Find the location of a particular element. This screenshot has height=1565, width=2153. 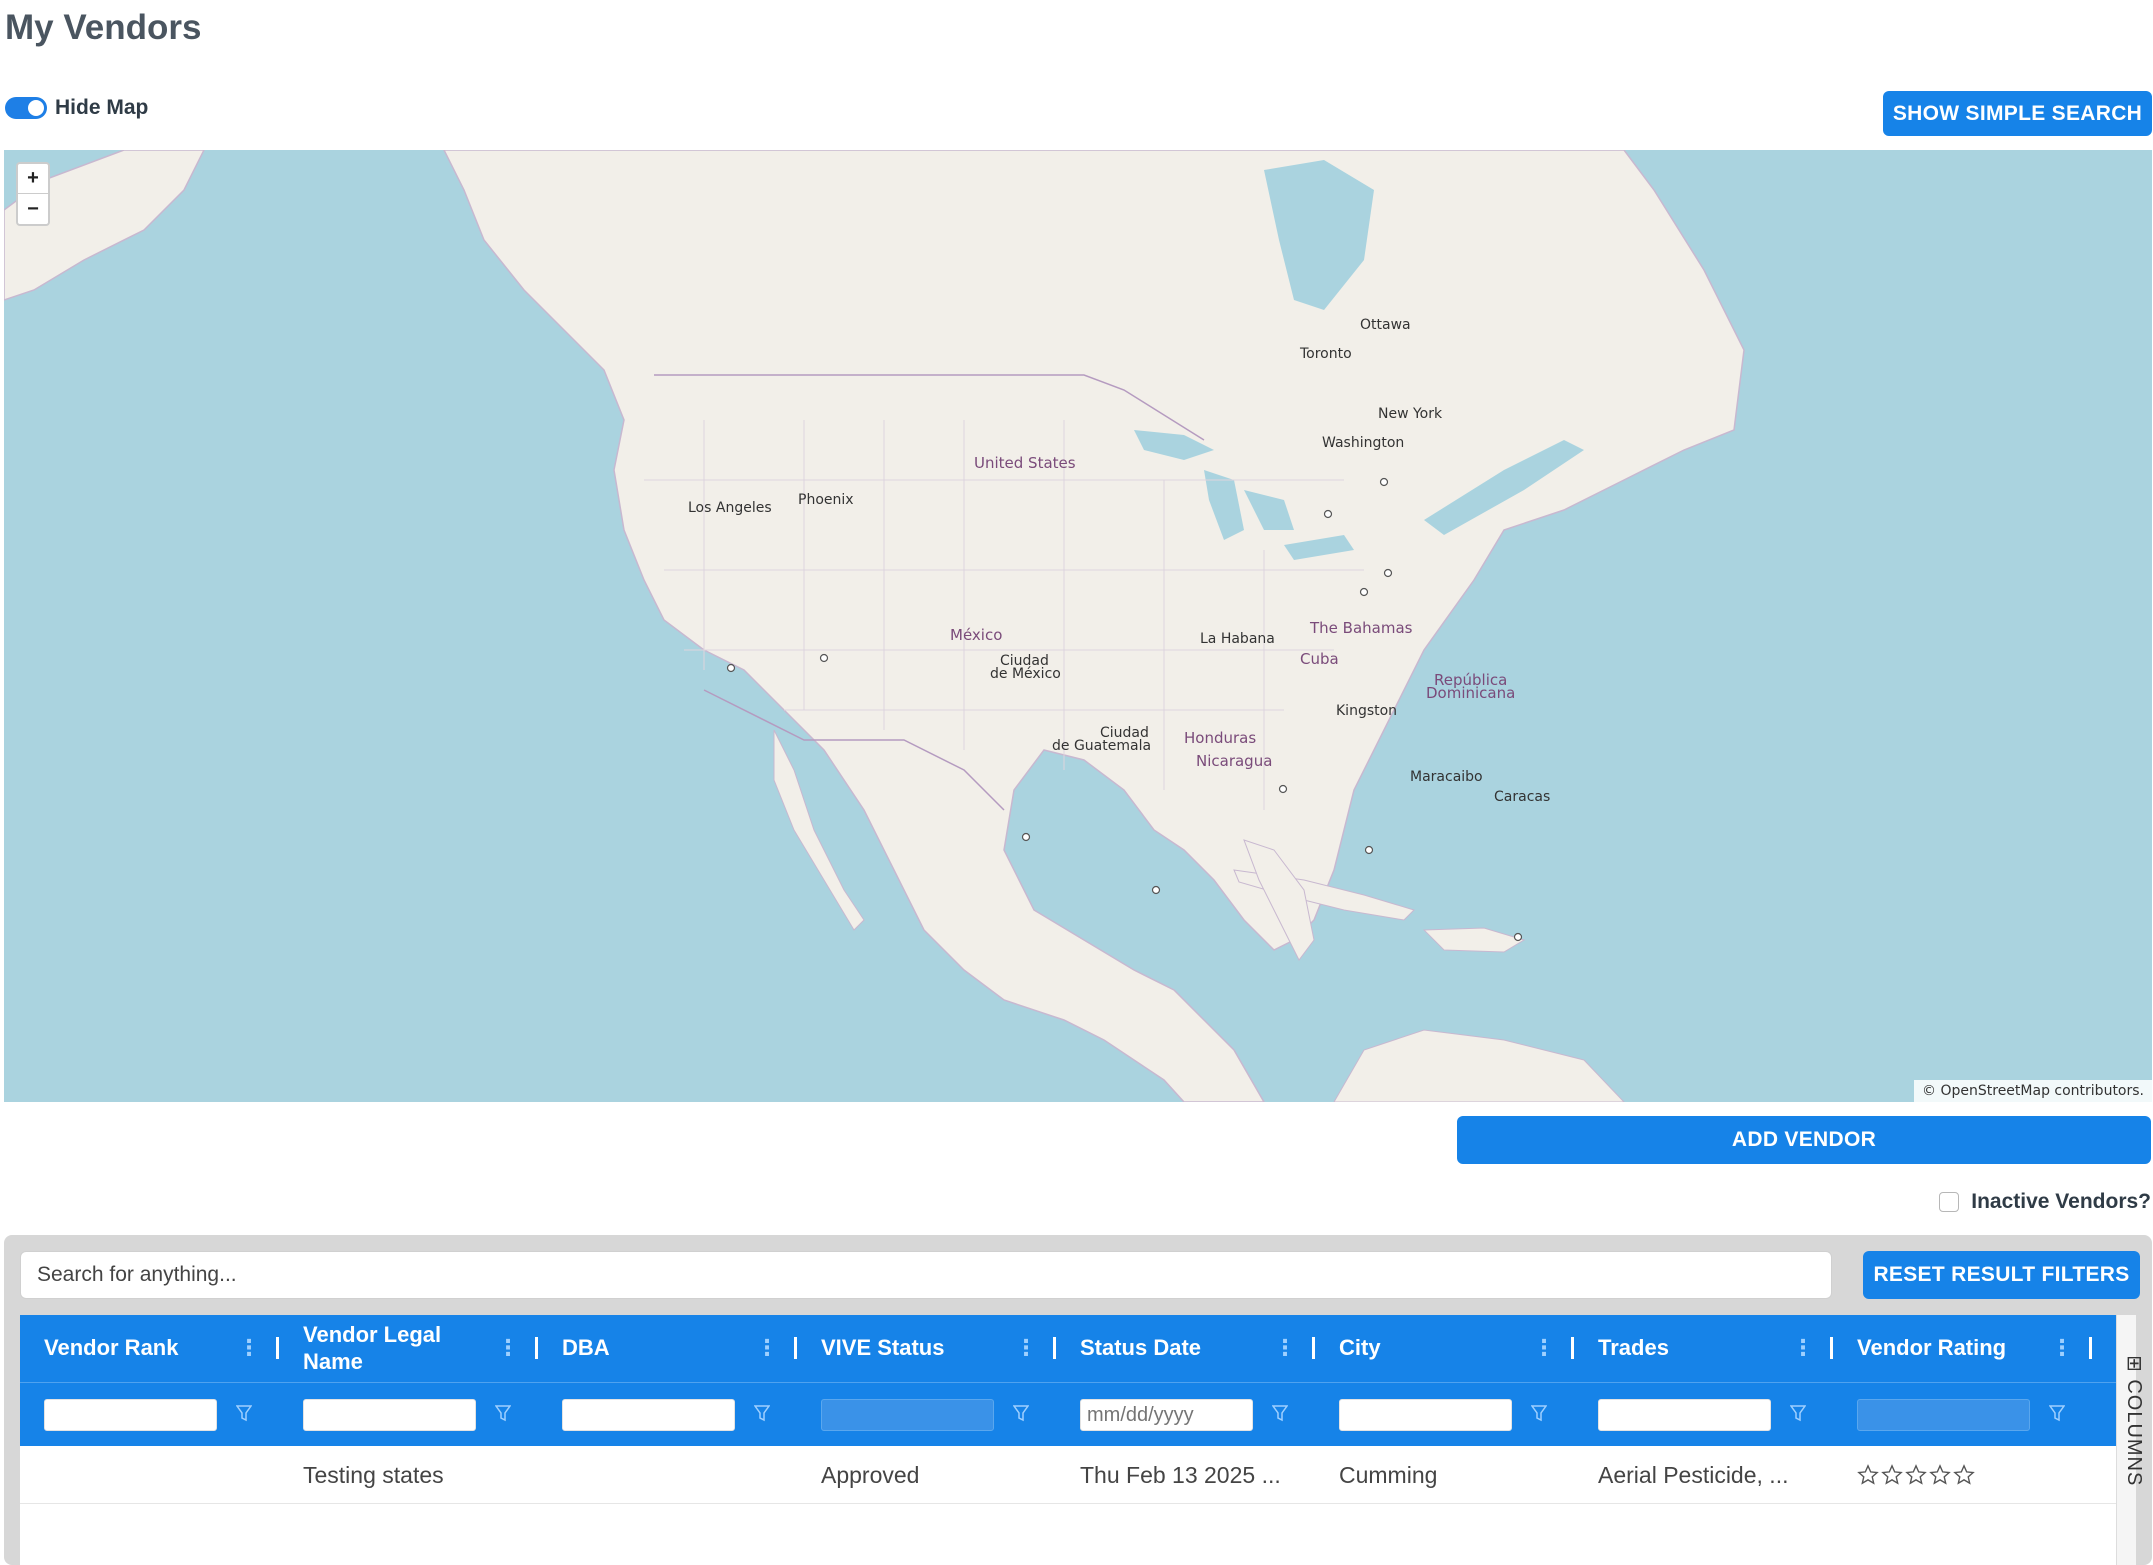

column-header-label: Status Date is located at coordinates (1141, 1348).